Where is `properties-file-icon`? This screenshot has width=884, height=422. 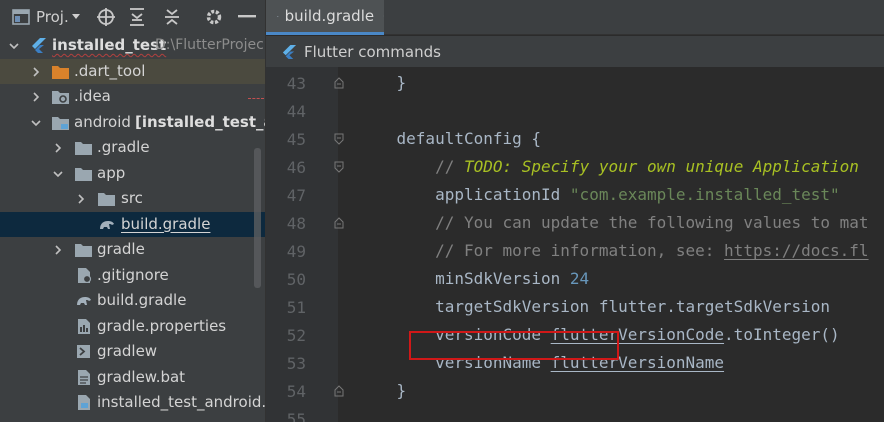
properties-file-icon is located at coordinates (84, 326).